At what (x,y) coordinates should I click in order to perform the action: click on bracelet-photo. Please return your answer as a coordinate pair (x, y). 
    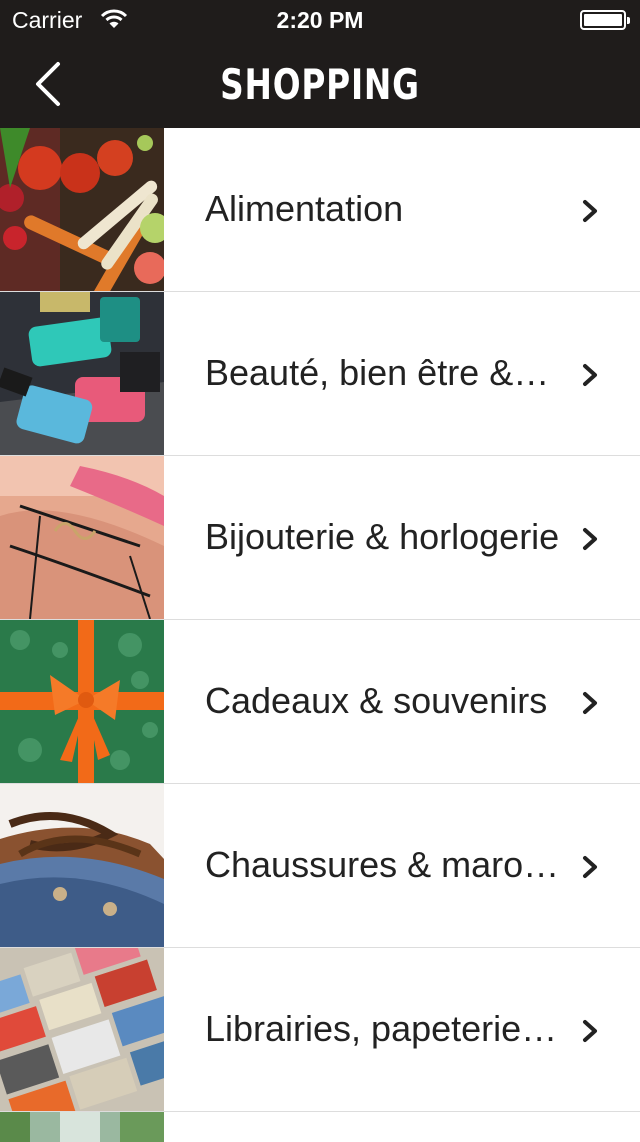
    Looking at the image, I should click on (82, 537).